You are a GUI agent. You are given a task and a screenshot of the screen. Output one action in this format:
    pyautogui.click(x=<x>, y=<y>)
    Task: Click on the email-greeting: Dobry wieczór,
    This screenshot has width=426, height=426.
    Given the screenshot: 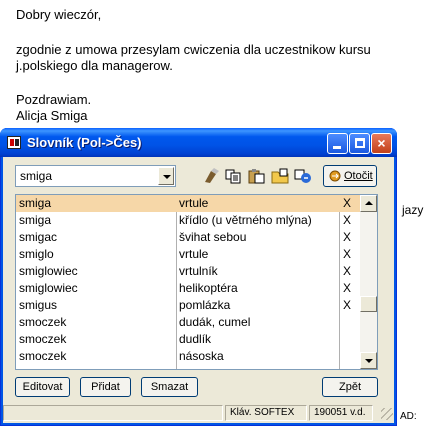 What is the action you would take?
    pyautogui.click(x=59, y=14)
    